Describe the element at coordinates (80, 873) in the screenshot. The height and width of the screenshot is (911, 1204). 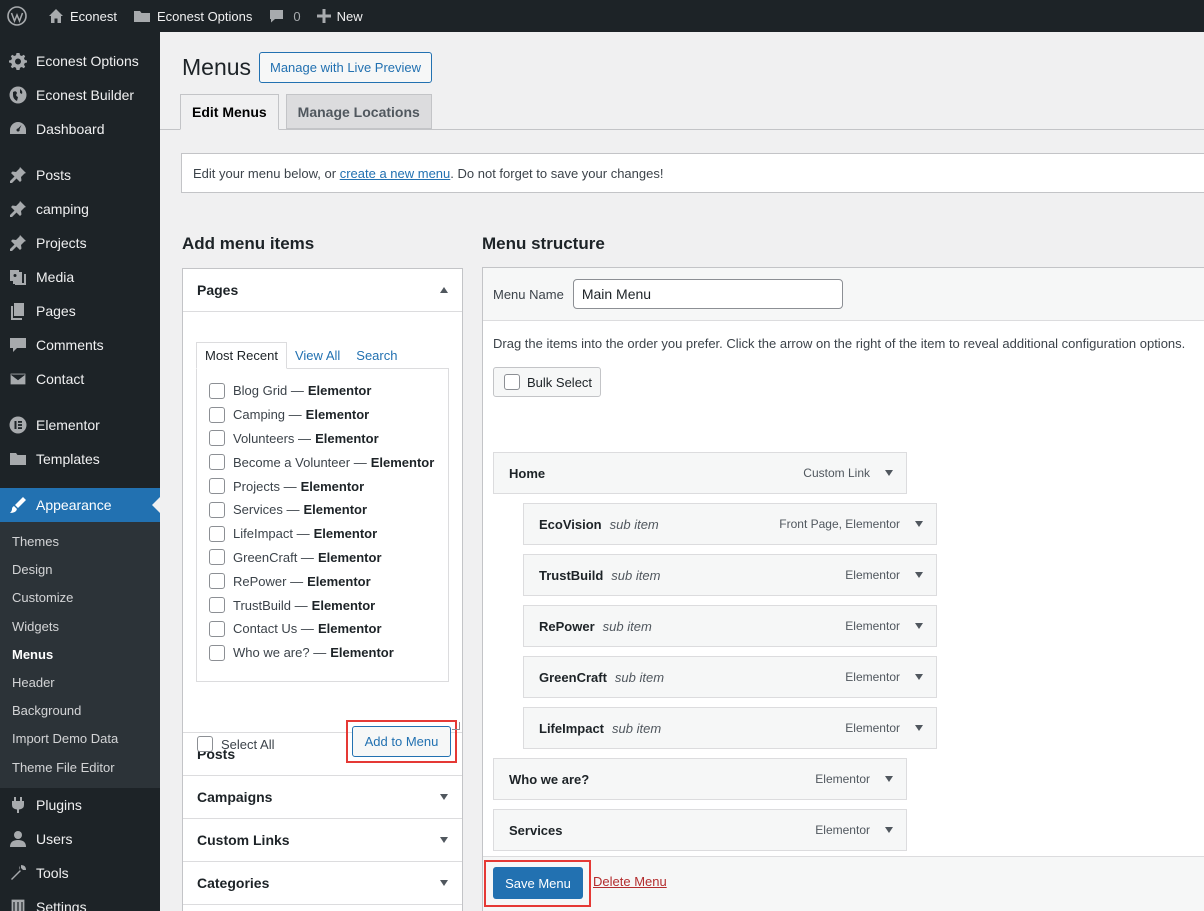
I see `sidebar-item-tools: Tools` at that location.